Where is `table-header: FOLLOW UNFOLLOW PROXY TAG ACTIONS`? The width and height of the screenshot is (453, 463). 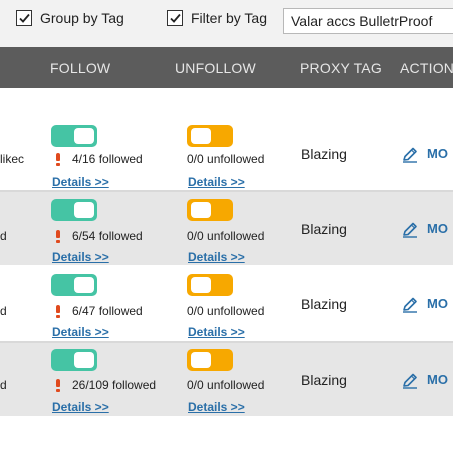
table-header: FOLLOW UNFOLLOW PROXY TAG ACTIONS is located at coordinates (226, 67).